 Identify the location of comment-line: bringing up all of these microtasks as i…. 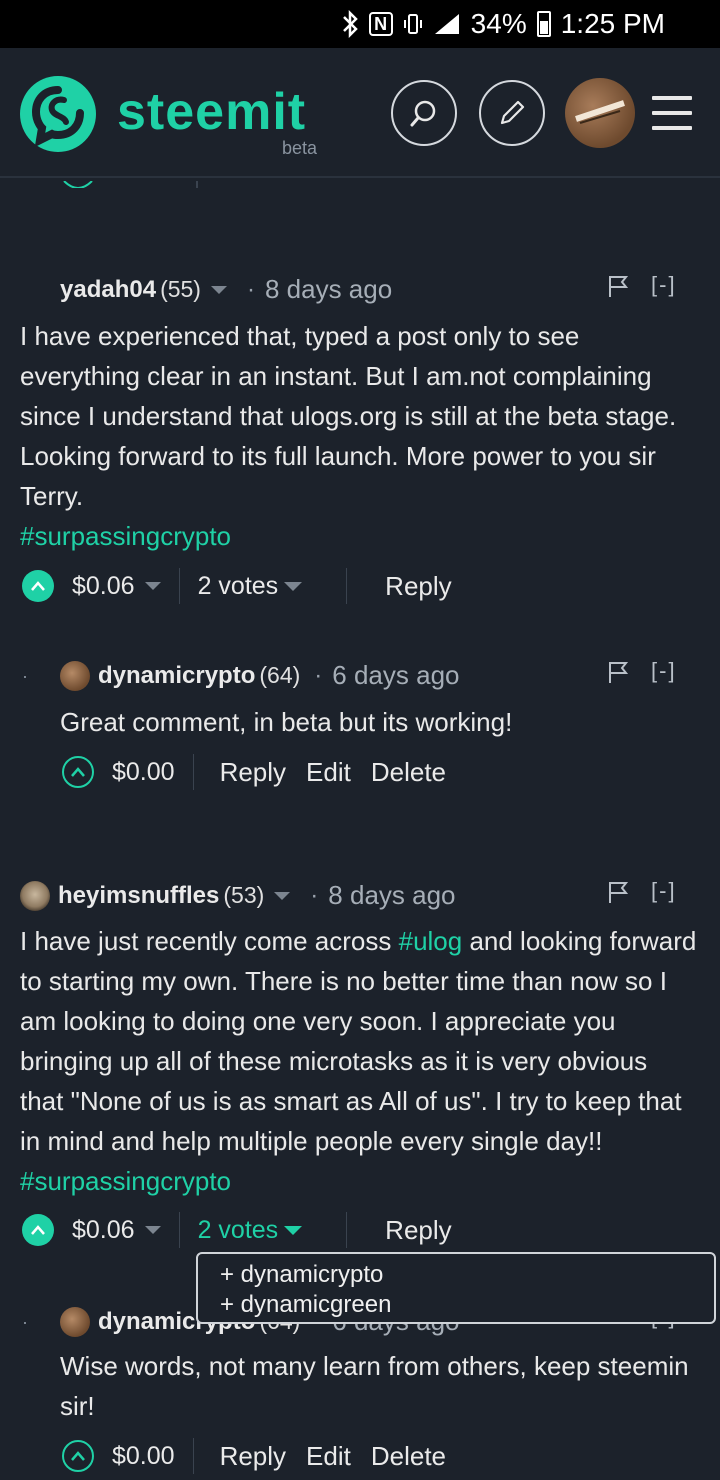
(334, 1061).